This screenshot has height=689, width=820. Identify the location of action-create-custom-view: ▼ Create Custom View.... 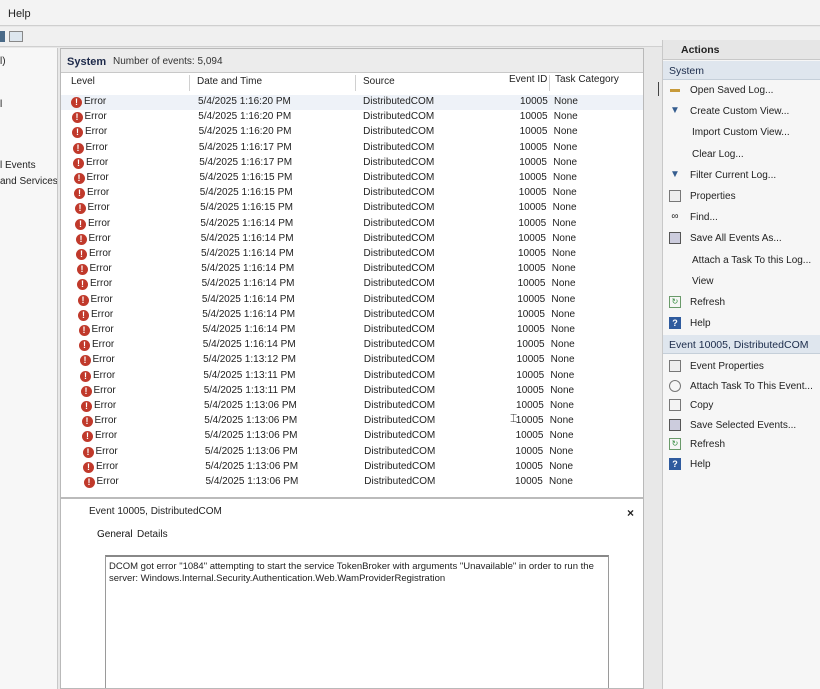
(741, 112).